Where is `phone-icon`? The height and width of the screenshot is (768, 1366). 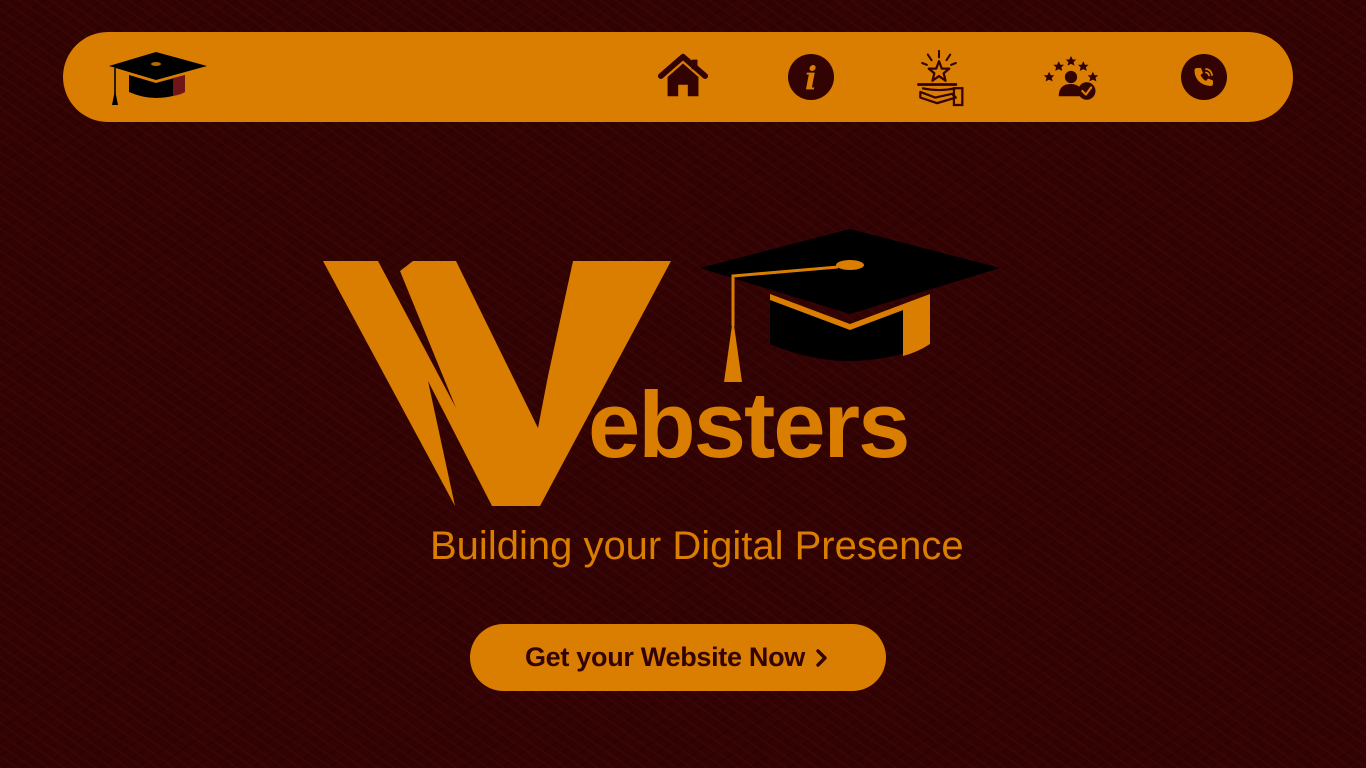 phone-icon is located at coordinates (1204, 77).